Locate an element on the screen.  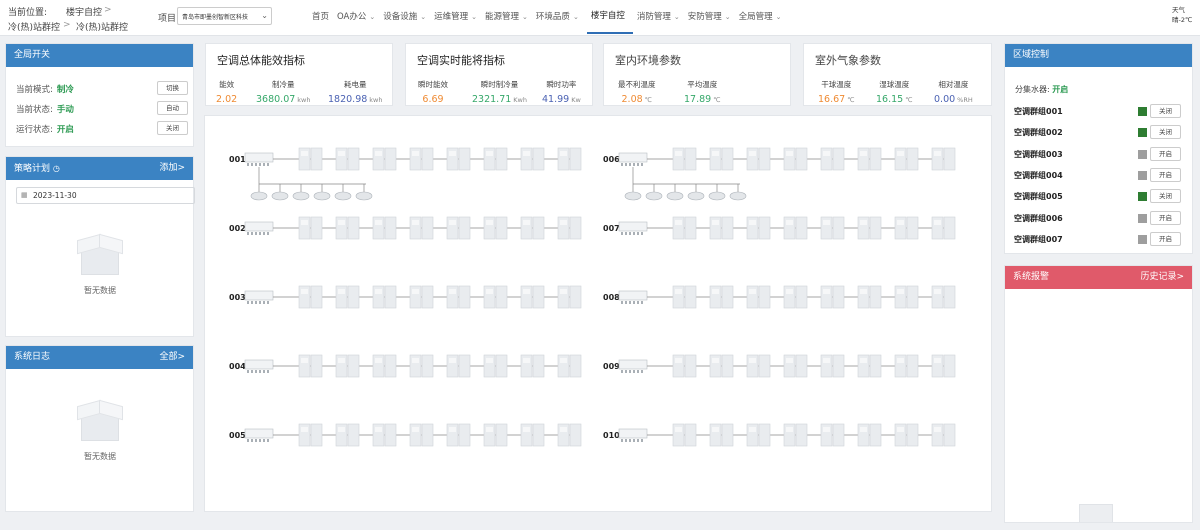
calendar-icon: ▦ is located at coordinates (24, 195).